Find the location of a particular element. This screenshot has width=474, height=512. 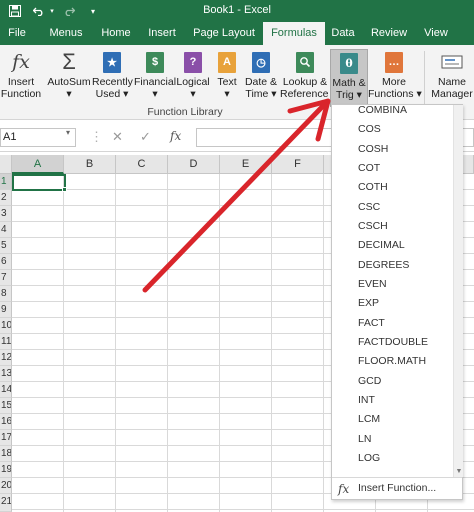

financial-button: $ Financial ▾ is located at coordinates (155, 78).